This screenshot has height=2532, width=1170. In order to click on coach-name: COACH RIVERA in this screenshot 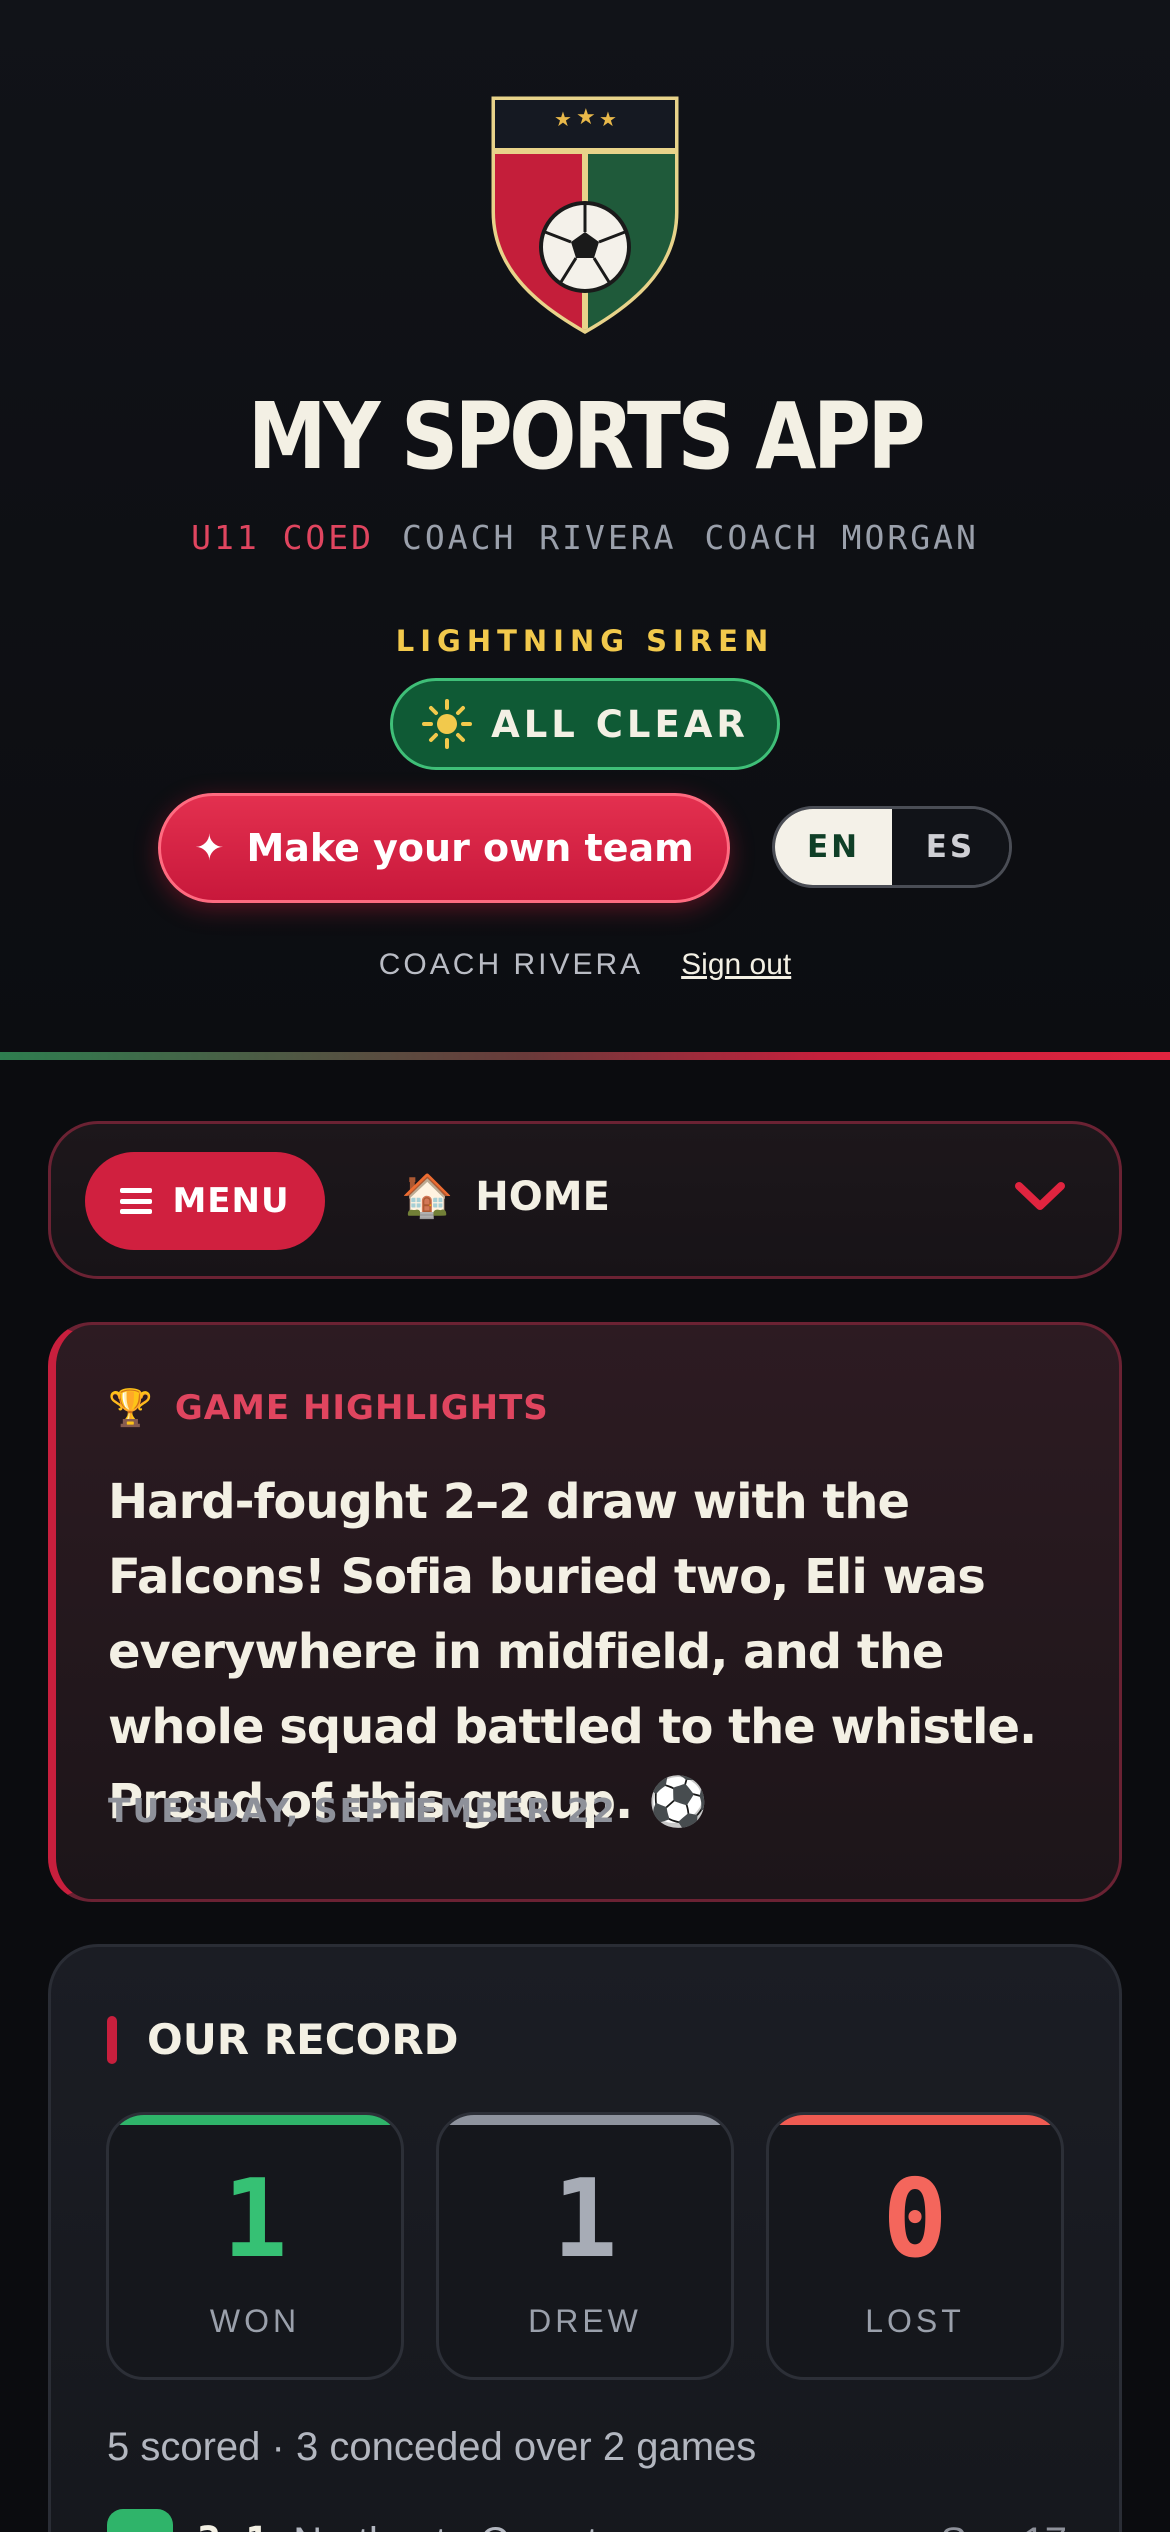, I will do `click(539, 537)`.